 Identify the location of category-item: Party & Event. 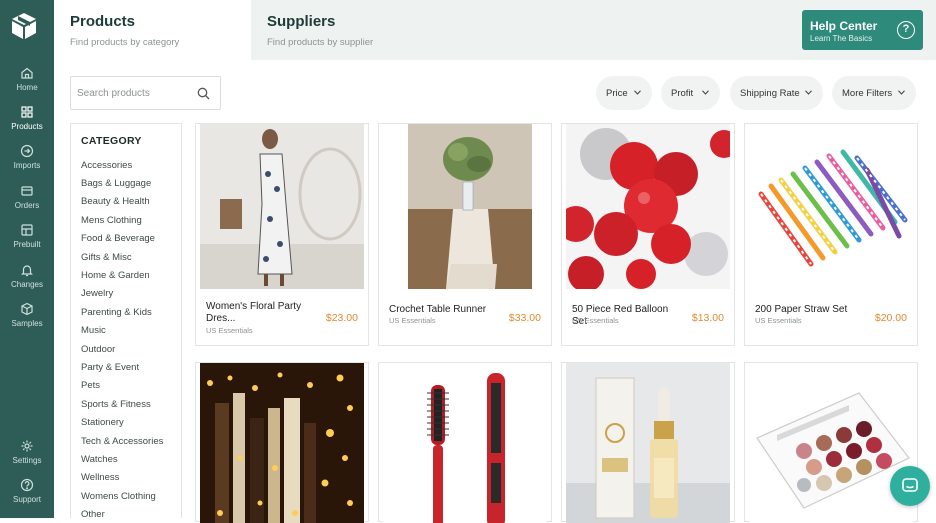
(110, 367).